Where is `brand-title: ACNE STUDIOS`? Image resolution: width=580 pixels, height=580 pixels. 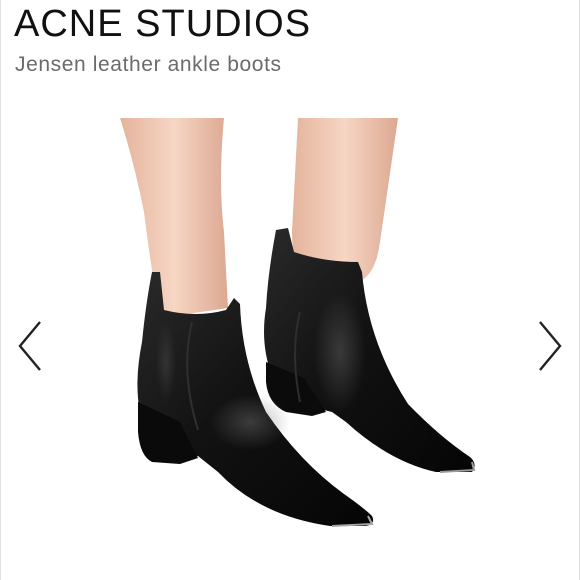 brand-title: ACNE STUDIOS is located at coordinates (163, 24).